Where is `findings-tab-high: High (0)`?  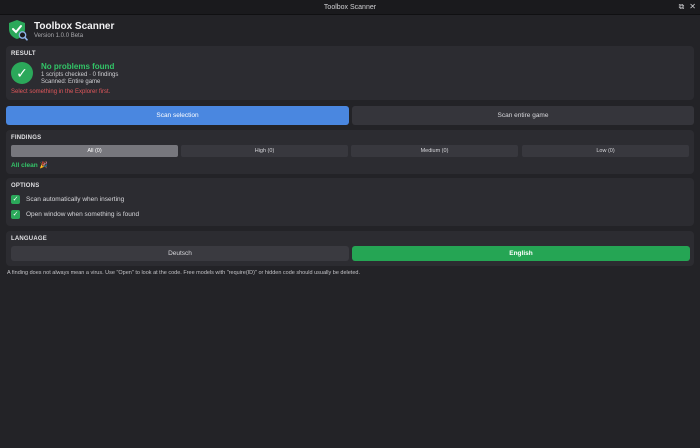
findings-tab-high: High (0) is located at coordinates (264, 151).